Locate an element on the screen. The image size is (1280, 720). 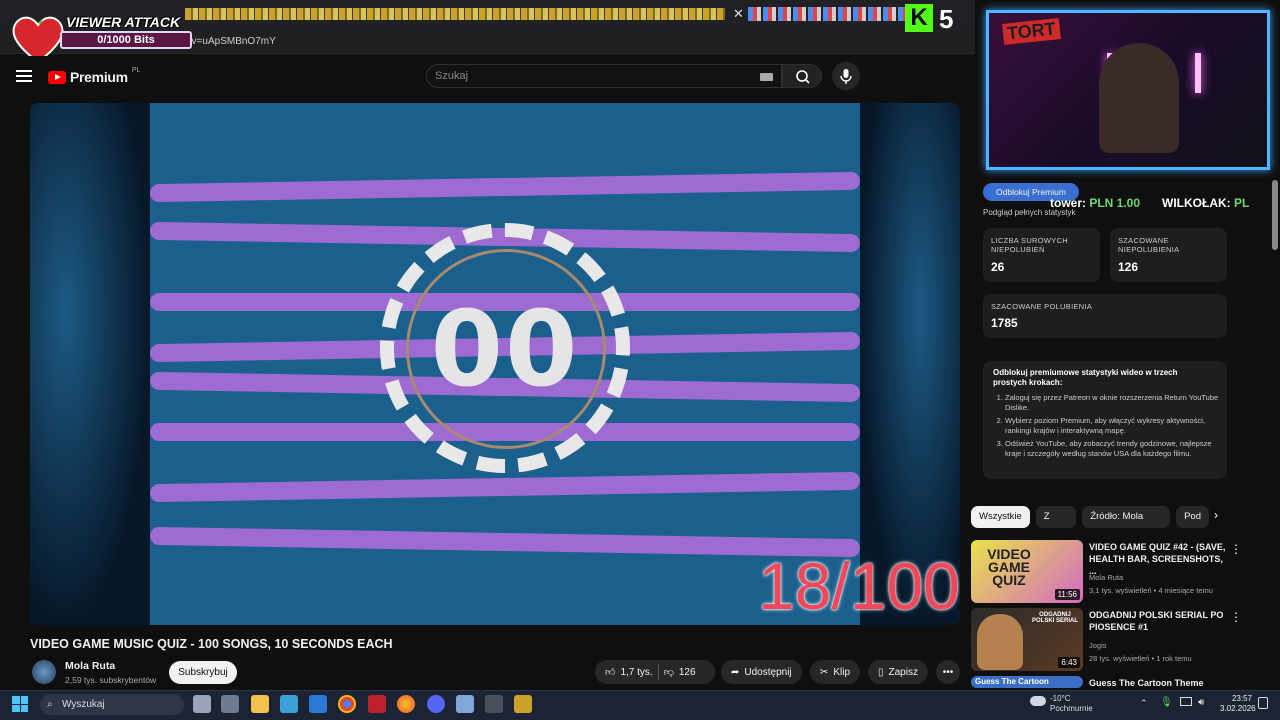
extension-icons is located at coordinates (828, 14).